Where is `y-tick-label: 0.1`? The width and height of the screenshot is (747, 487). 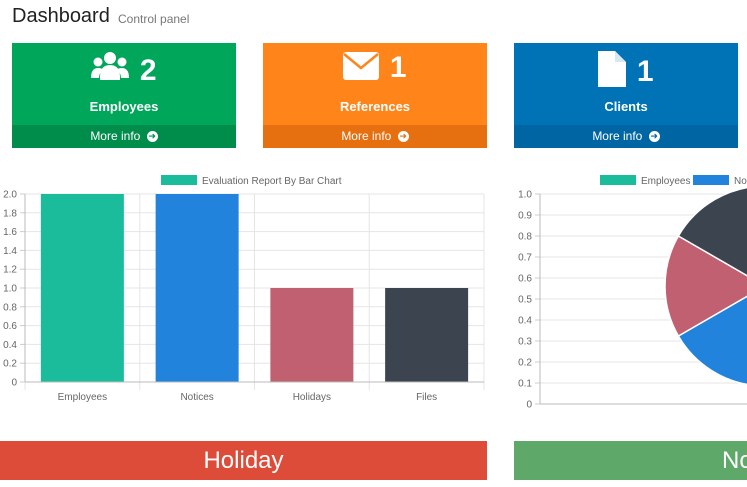 y-tick-label: 0.1 is located at coordinates (525, 384).